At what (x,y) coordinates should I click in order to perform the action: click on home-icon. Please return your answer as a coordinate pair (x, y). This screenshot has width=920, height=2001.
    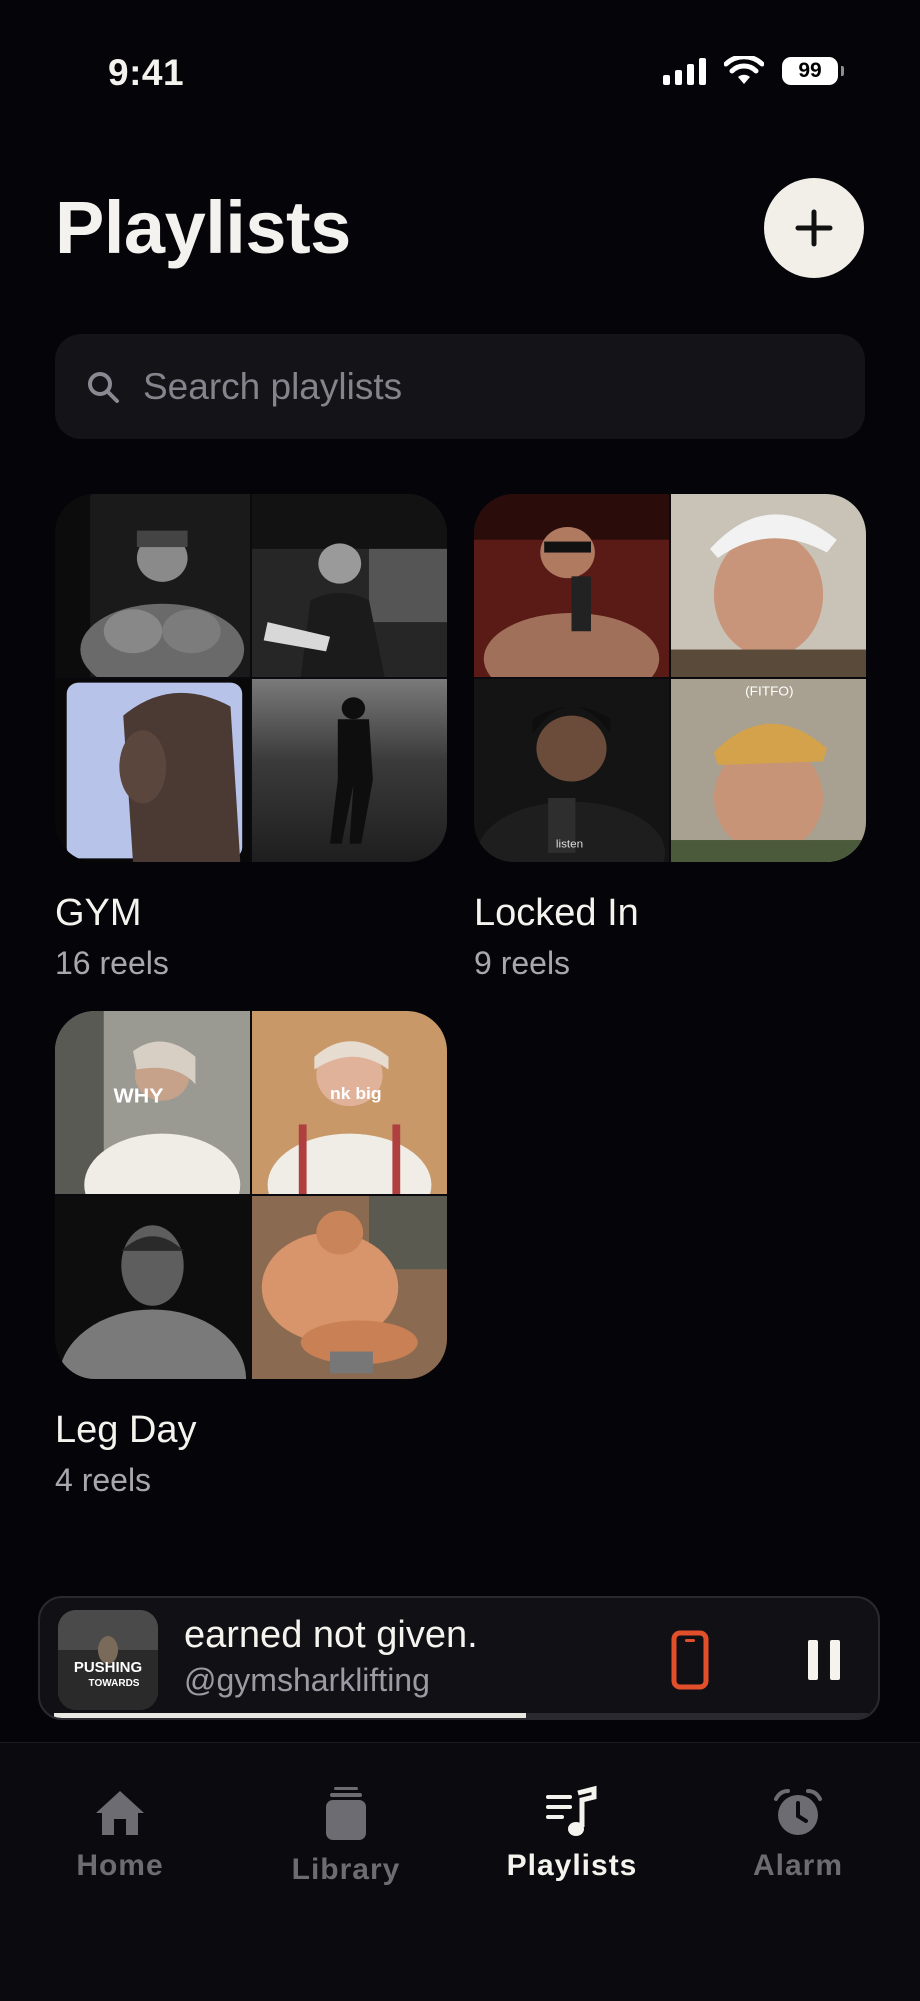
    Looking at the image, I should click on (120, 1813).